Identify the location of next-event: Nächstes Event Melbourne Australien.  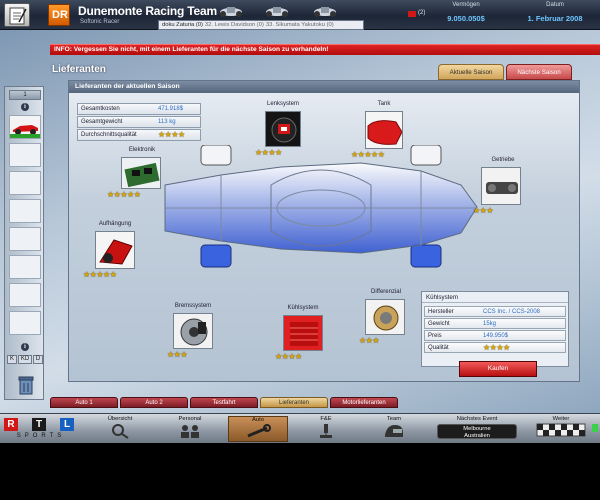
(477, 429).